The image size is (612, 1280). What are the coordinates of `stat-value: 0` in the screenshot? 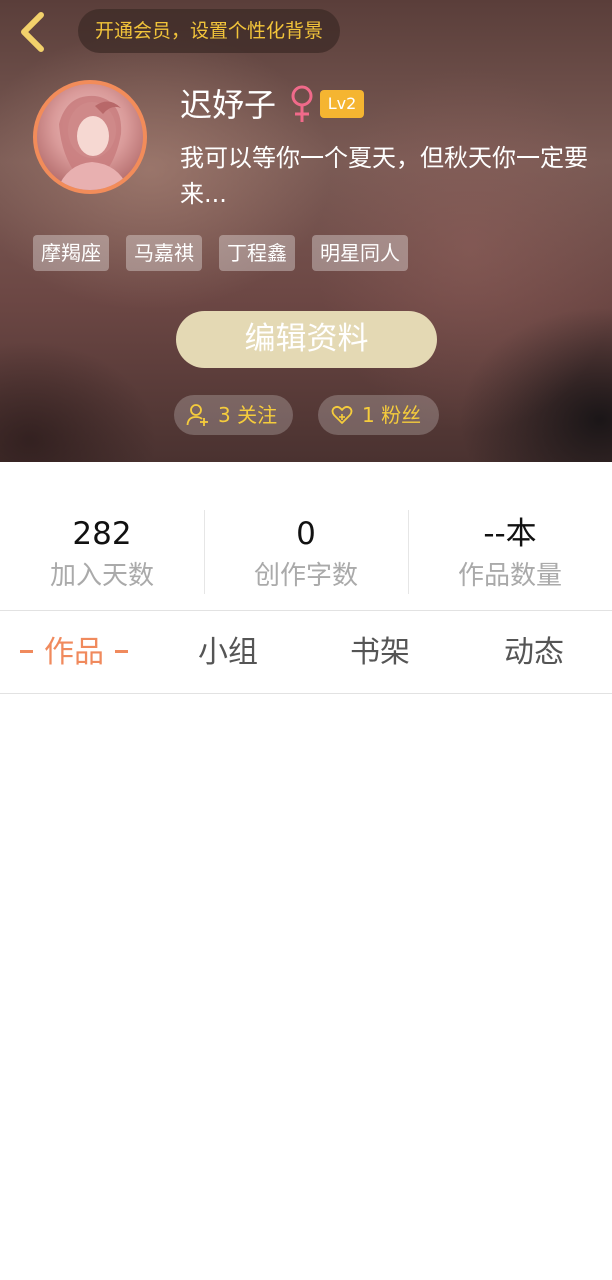 It's located at (306, 534).